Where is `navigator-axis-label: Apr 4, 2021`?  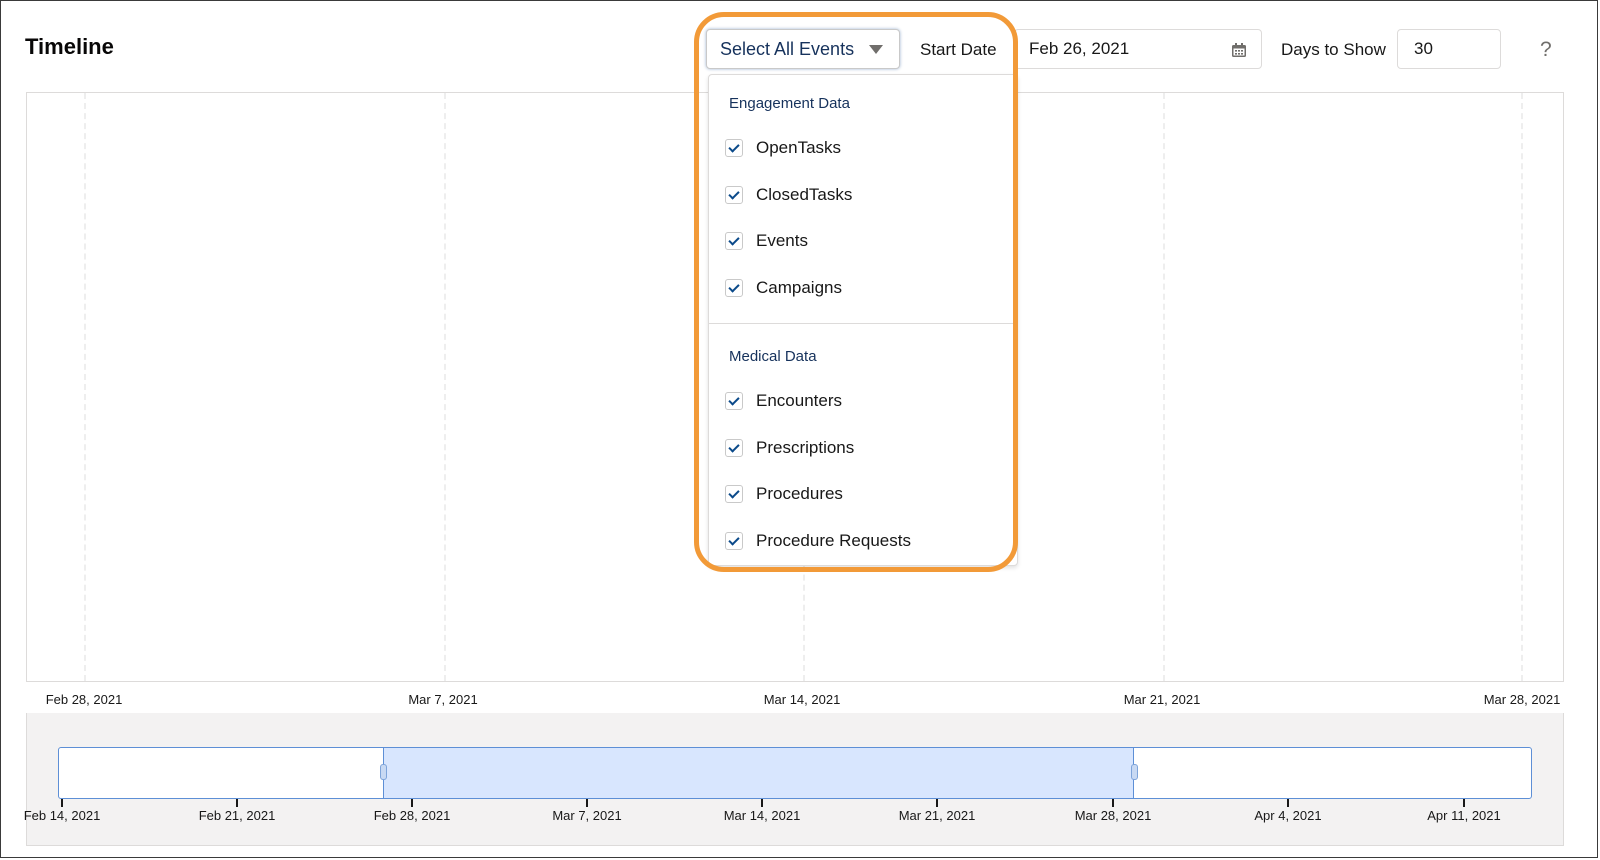
navigator-axis-label: Apr 4, 2021 is located at coordinates (1288, 815).